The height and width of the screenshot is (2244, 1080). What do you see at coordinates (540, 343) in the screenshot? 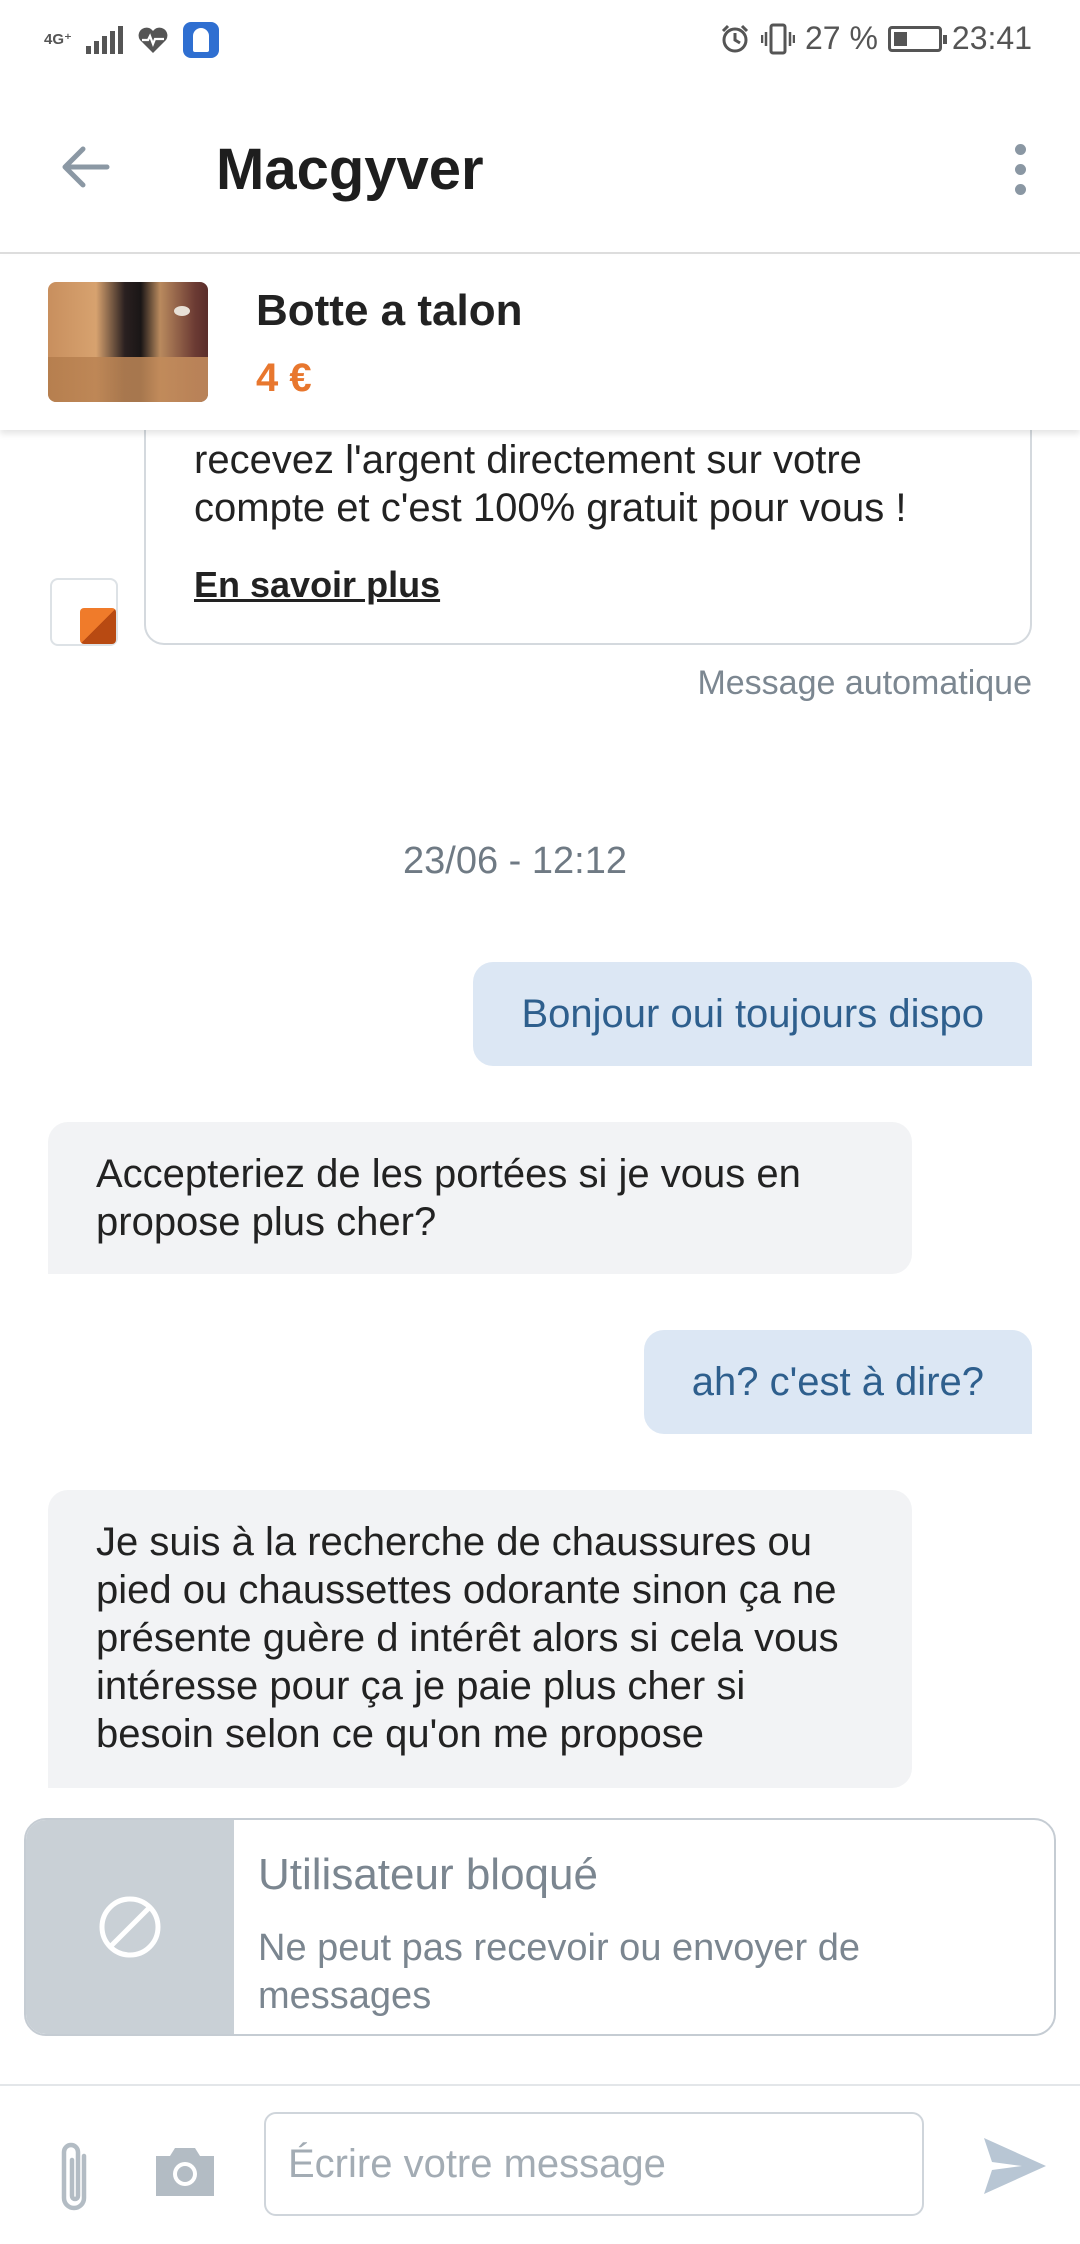
I see `item-card: Botte a talon 4 €` at bounding box center [540, 343].